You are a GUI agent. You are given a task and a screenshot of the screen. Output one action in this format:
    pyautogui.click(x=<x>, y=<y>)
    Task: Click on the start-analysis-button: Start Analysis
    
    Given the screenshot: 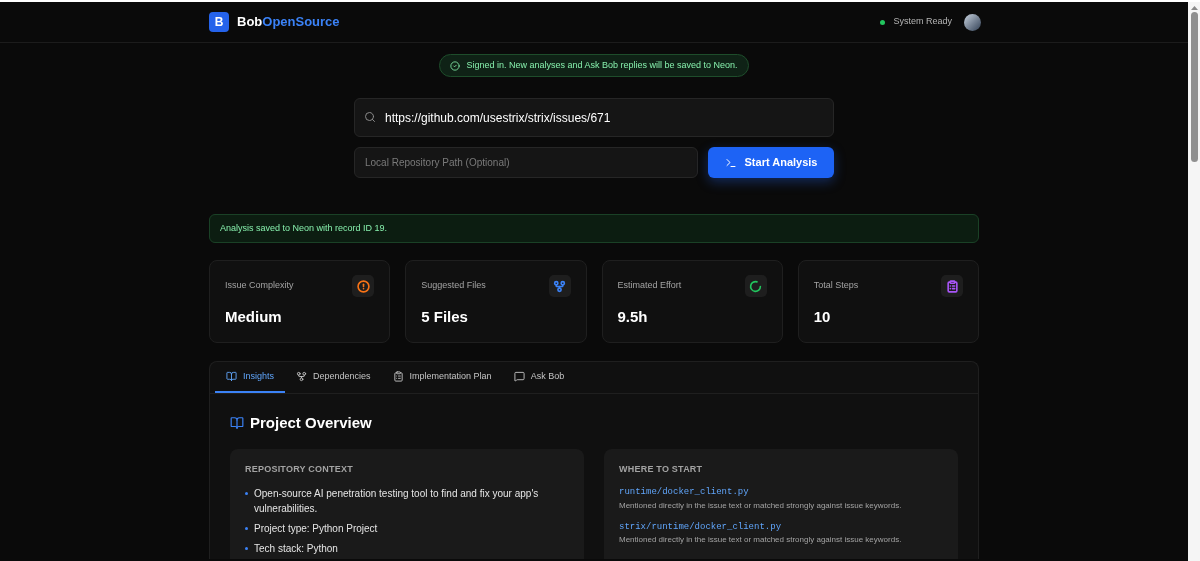 What is the action you would take?
    pyautogui.click(x=771, y=162)
    